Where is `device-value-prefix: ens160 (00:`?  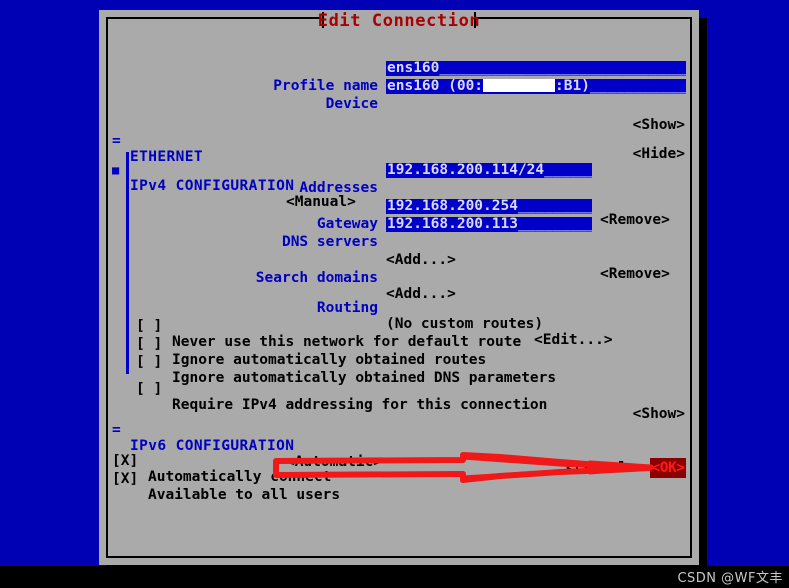 device-value-prefix: ens160 (00: is located at coordinates (435, 86).